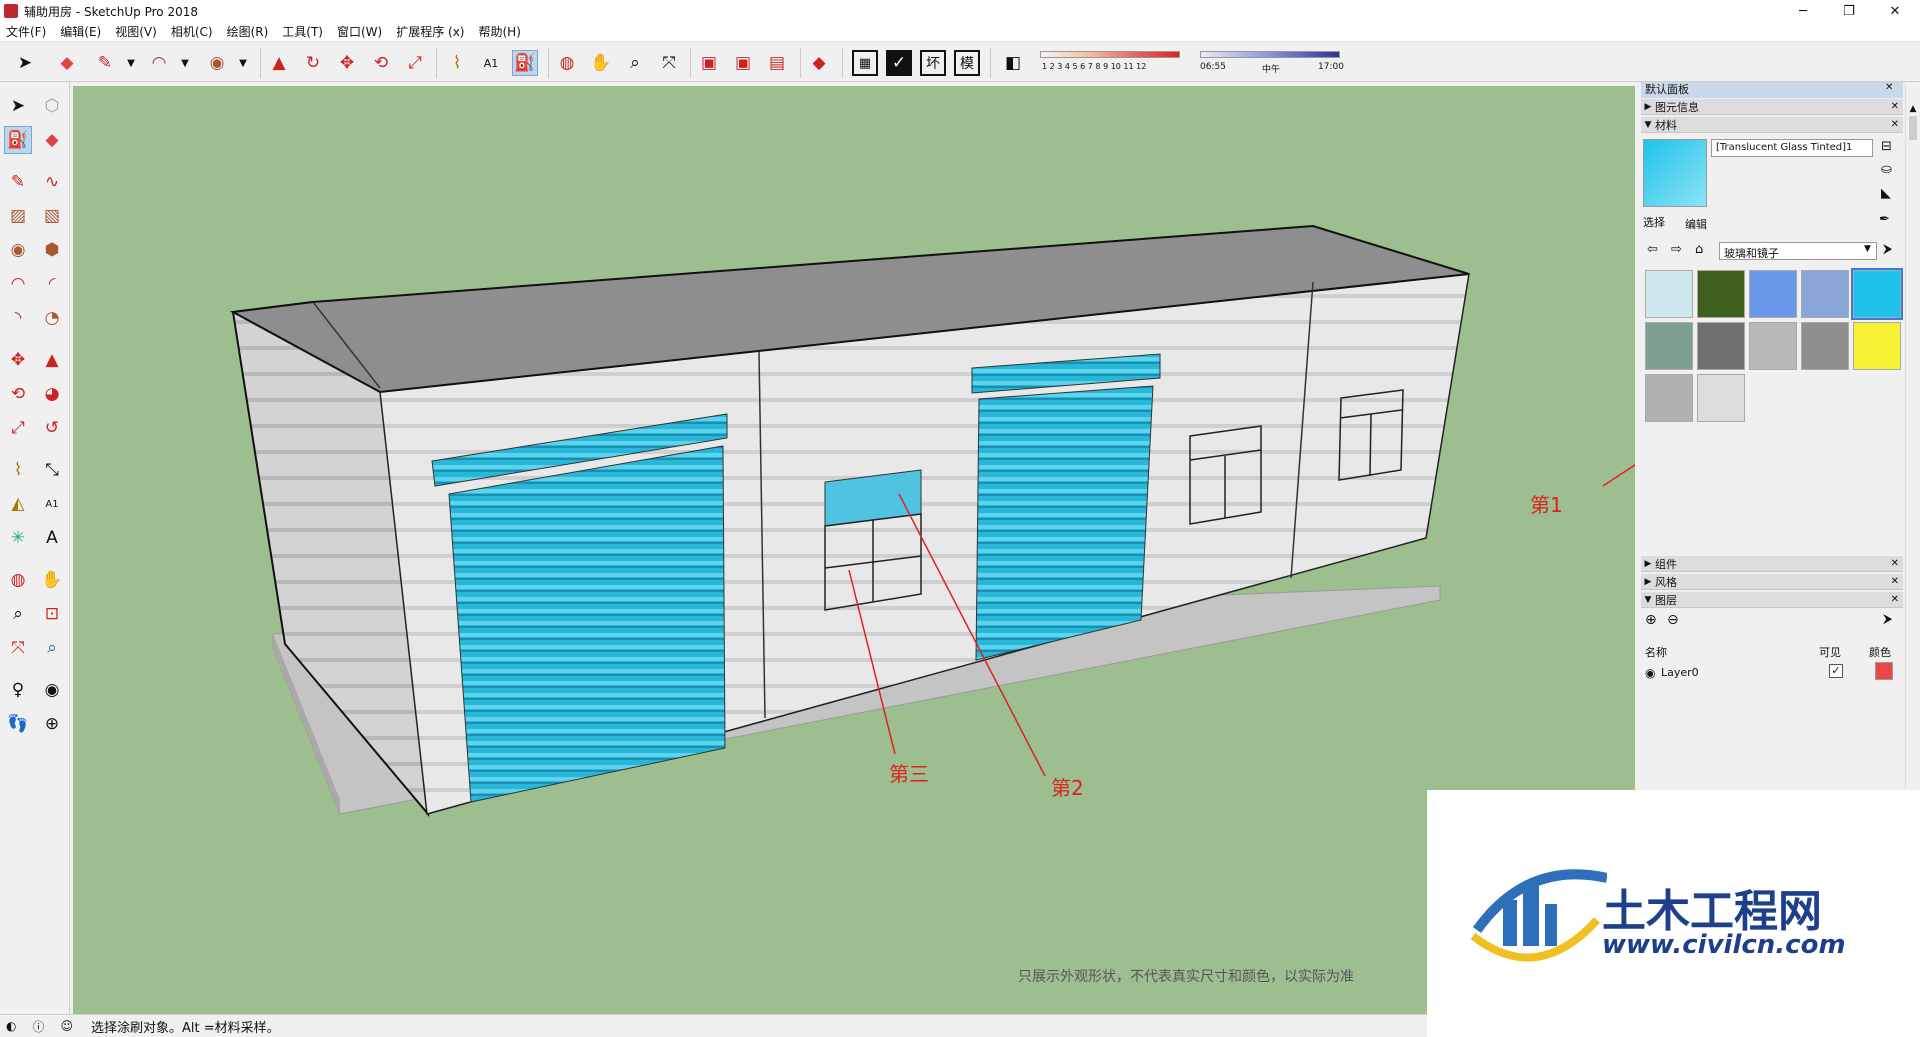 The image size is (1920, 1037). What do you see at coordinates (1772, 582) in the screenshot?
I see `section-styles: ▶ 风格 ✕` at bounding box center [1772, 582].